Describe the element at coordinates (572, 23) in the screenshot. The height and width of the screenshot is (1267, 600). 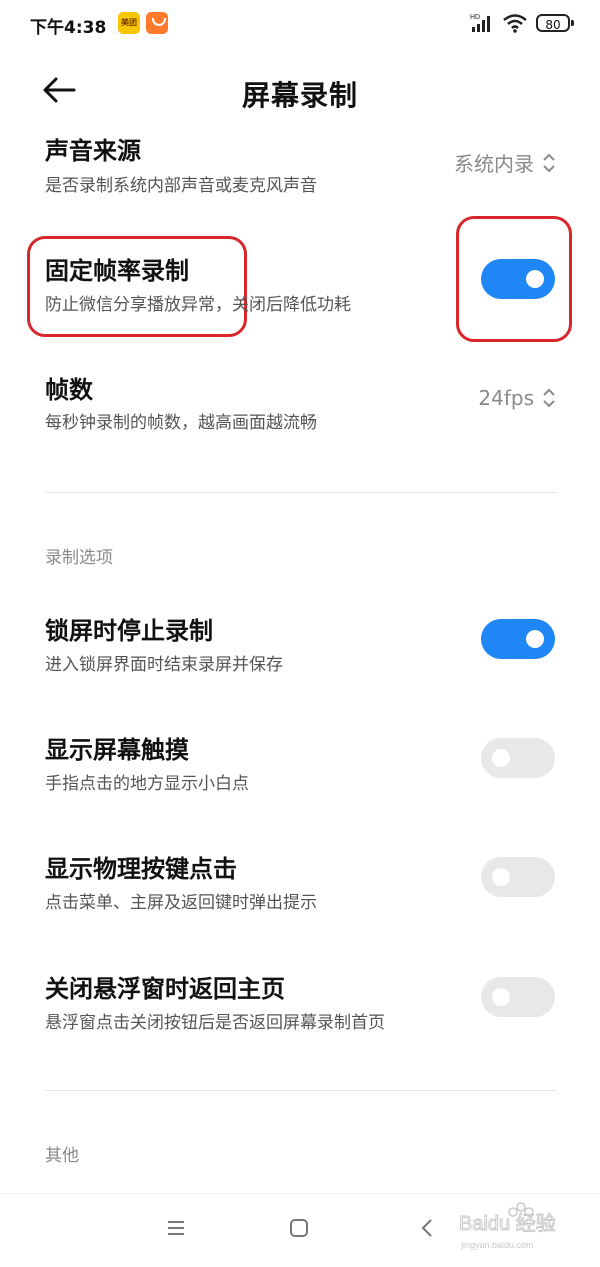
I see `battery-cap` at that location.